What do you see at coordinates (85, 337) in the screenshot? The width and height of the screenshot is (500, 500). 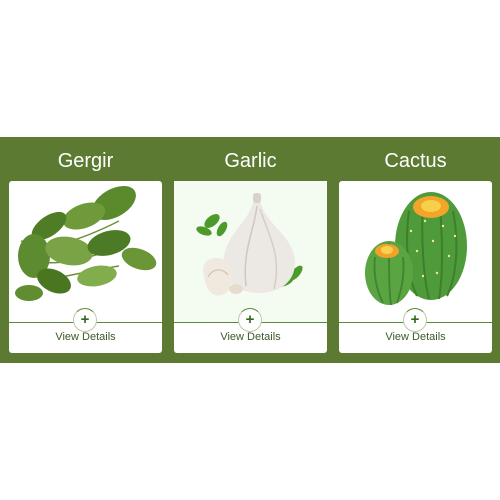 I see `view-details-link-gergir: View Details` at bounding box center [85, 337].